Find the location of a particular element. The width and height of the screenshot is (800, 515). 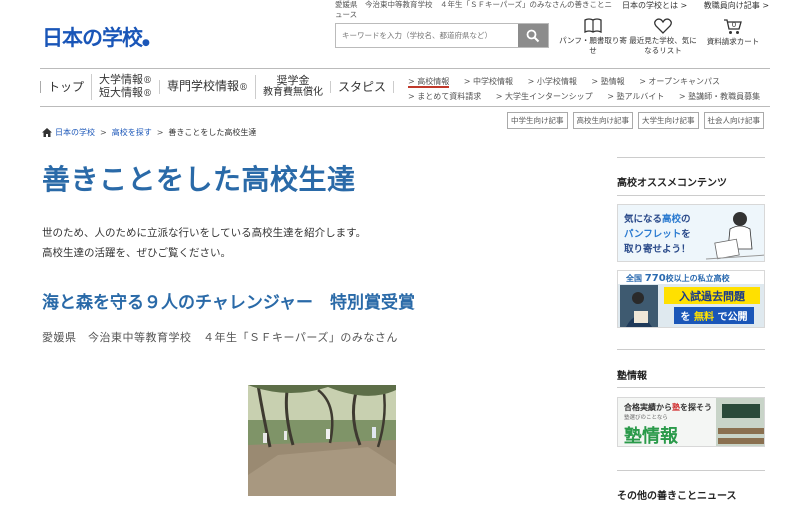

nav-free-education-label: 教育費無償化 is located at coordinates (293, 92).